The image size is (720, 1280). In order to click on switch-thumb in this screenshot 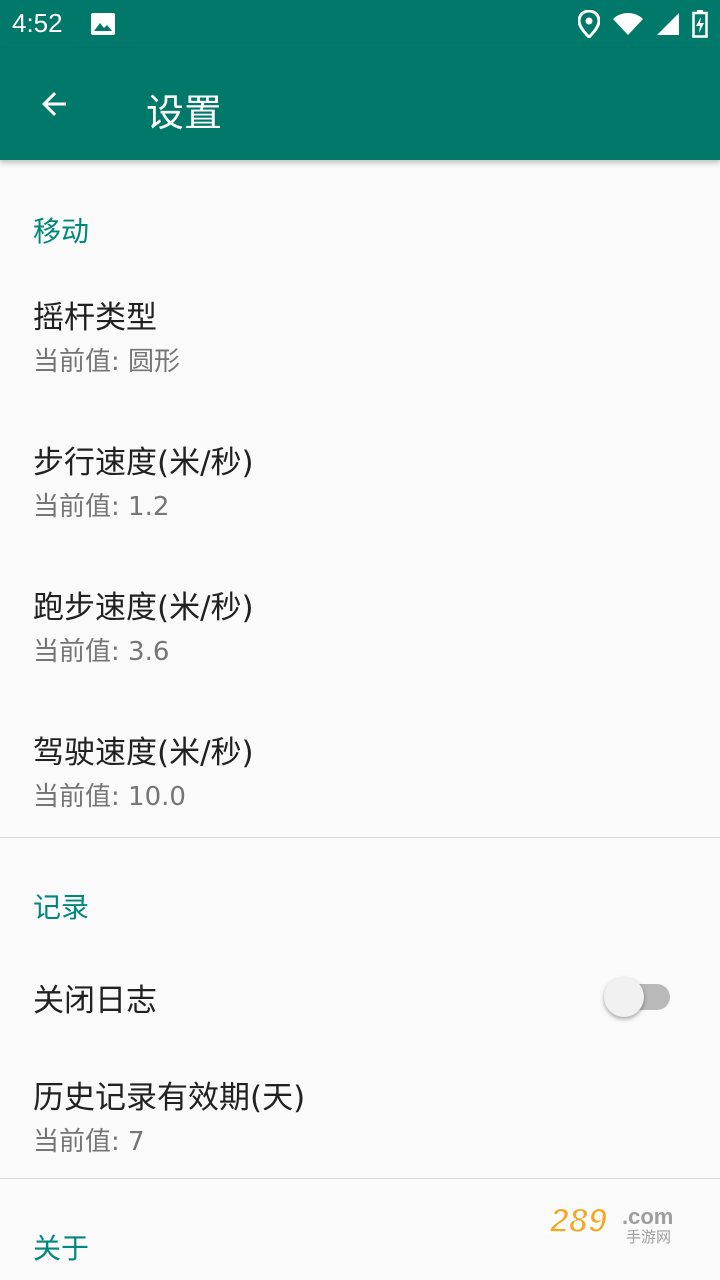, I will do `click(624, 997)`.